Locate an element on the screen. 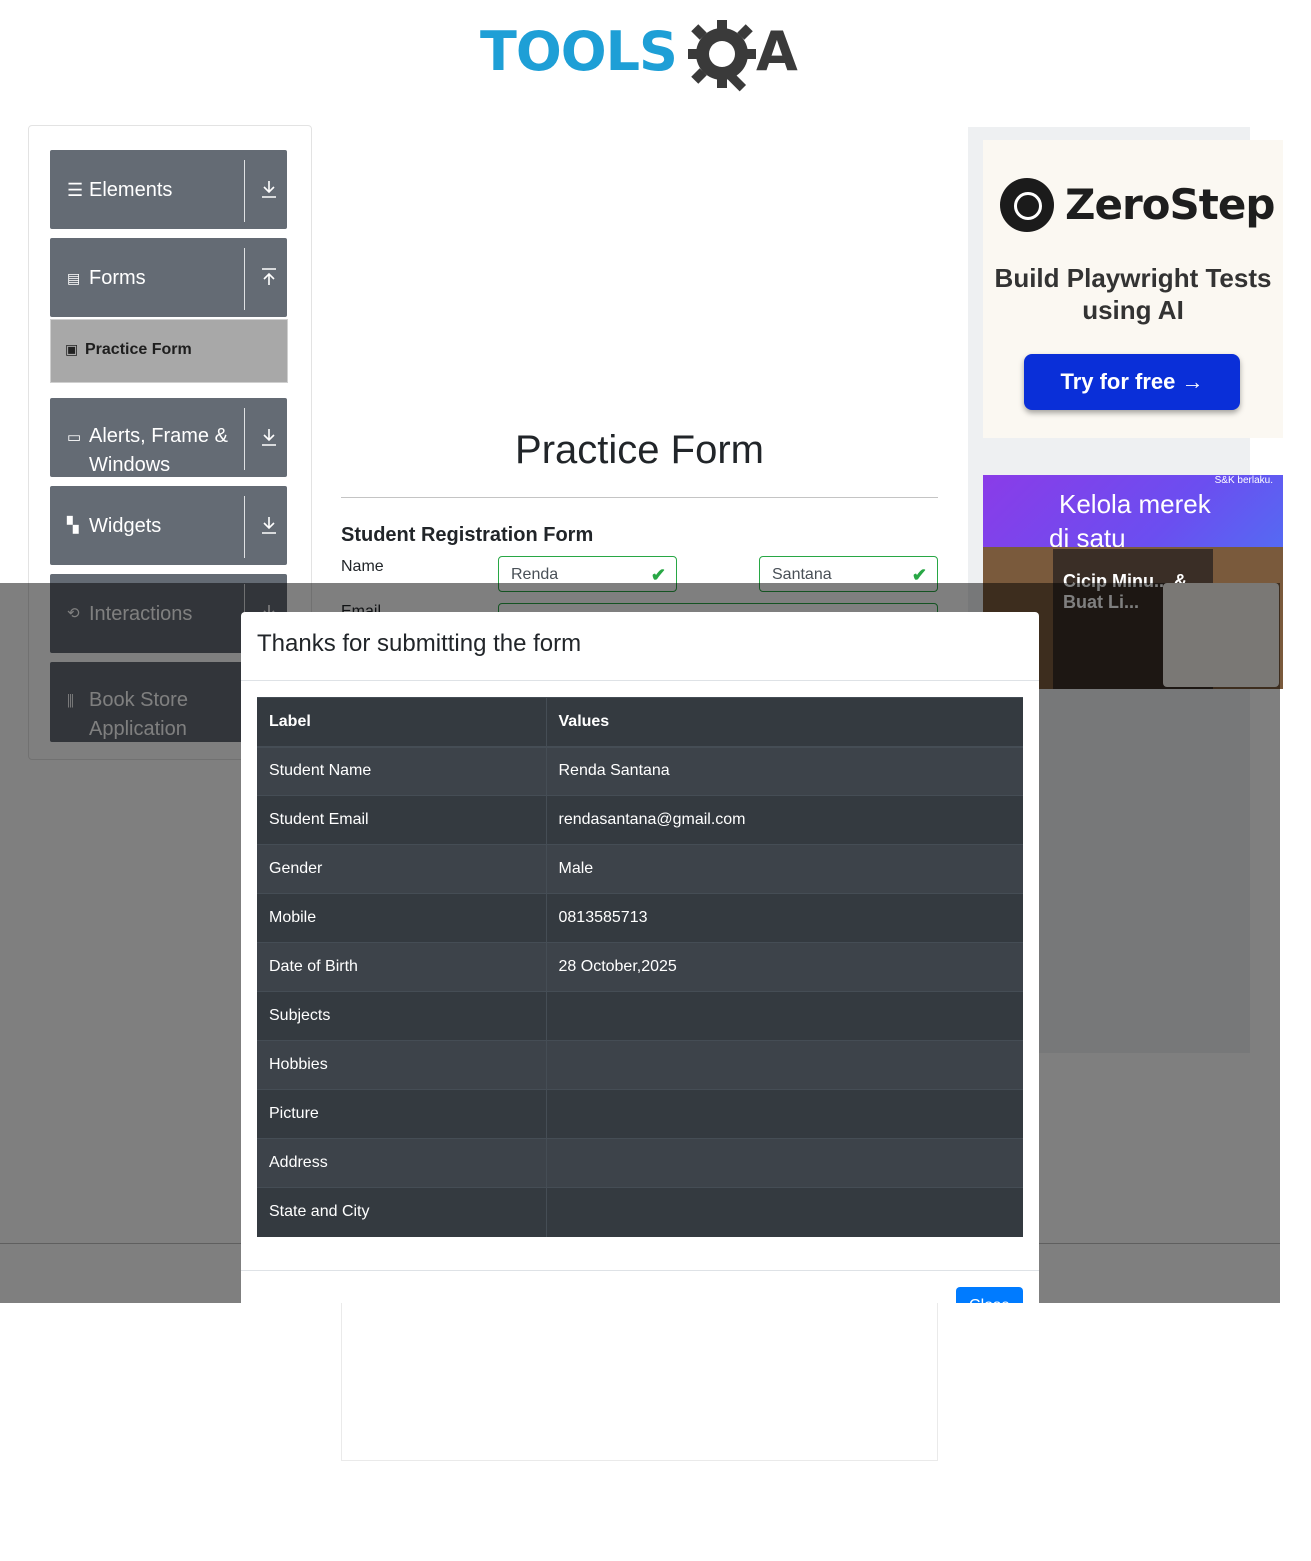  row-label: Hobbies is located at coordinates (402, 1065).